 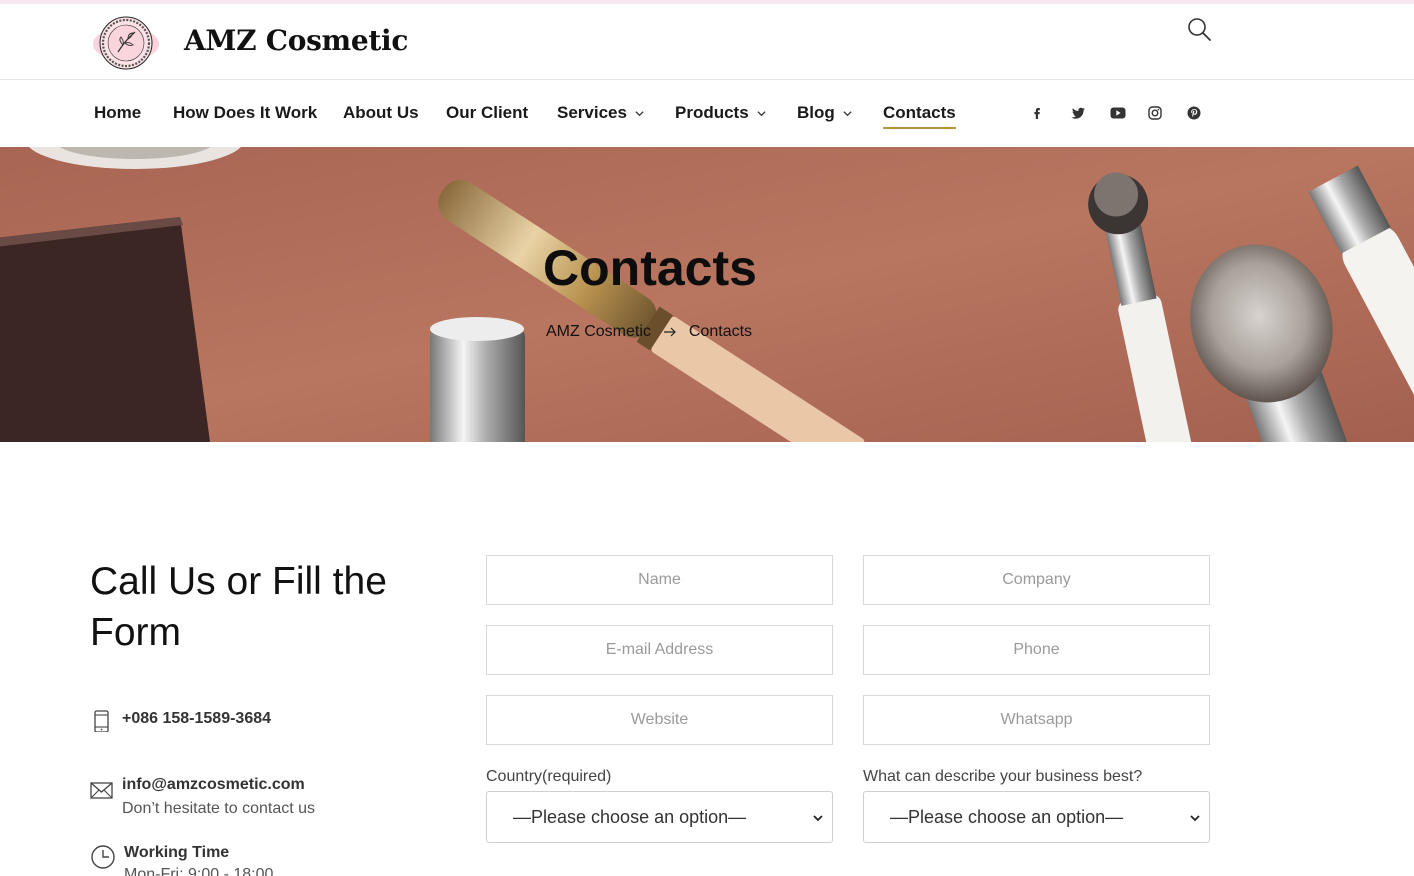 I want to click on phone-number: +086 158-1589-3684, so click(x=196, y=719).